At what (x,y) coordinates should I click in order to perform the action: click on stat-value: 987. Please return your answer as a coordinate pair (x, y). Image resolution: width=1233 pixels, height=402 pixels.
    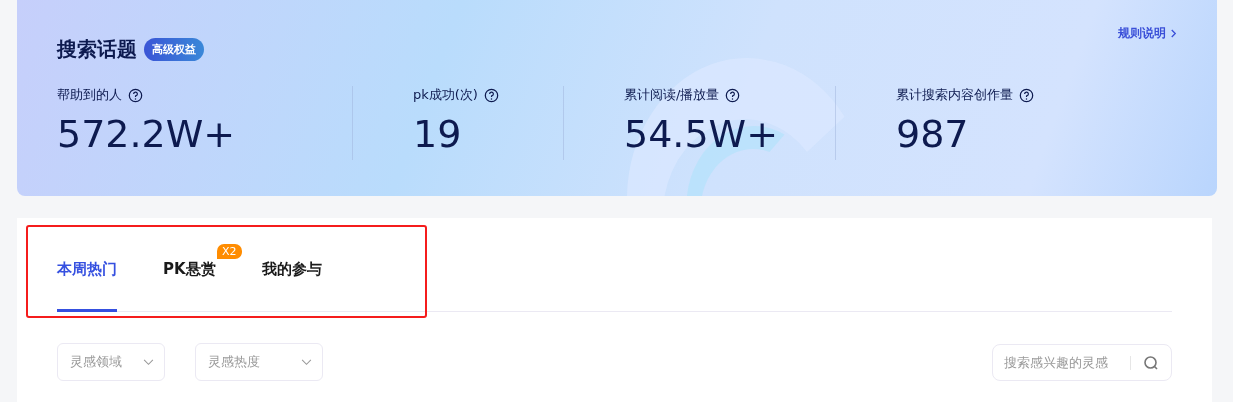
    Looking at the image, I should click on (933, 134).